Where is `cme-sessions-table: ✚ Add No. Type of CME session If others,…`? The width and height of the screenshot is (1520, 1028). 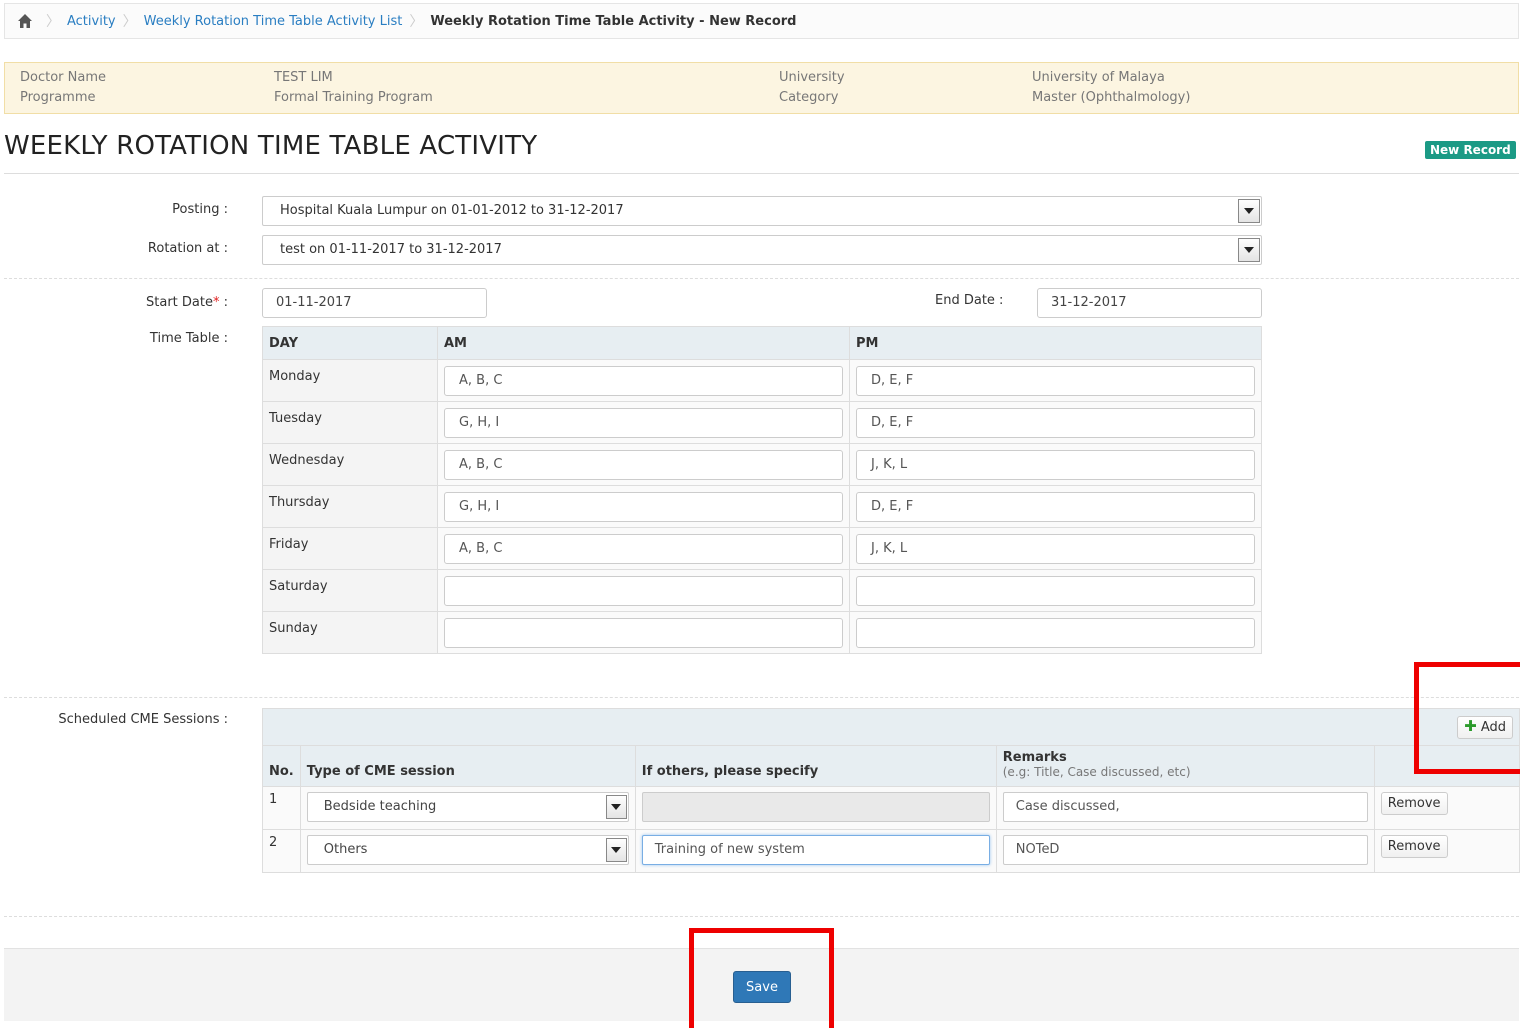 cme-sessions-table: ✚ Add No. Type of CME session If others,… is located at coordinates (891, 790).